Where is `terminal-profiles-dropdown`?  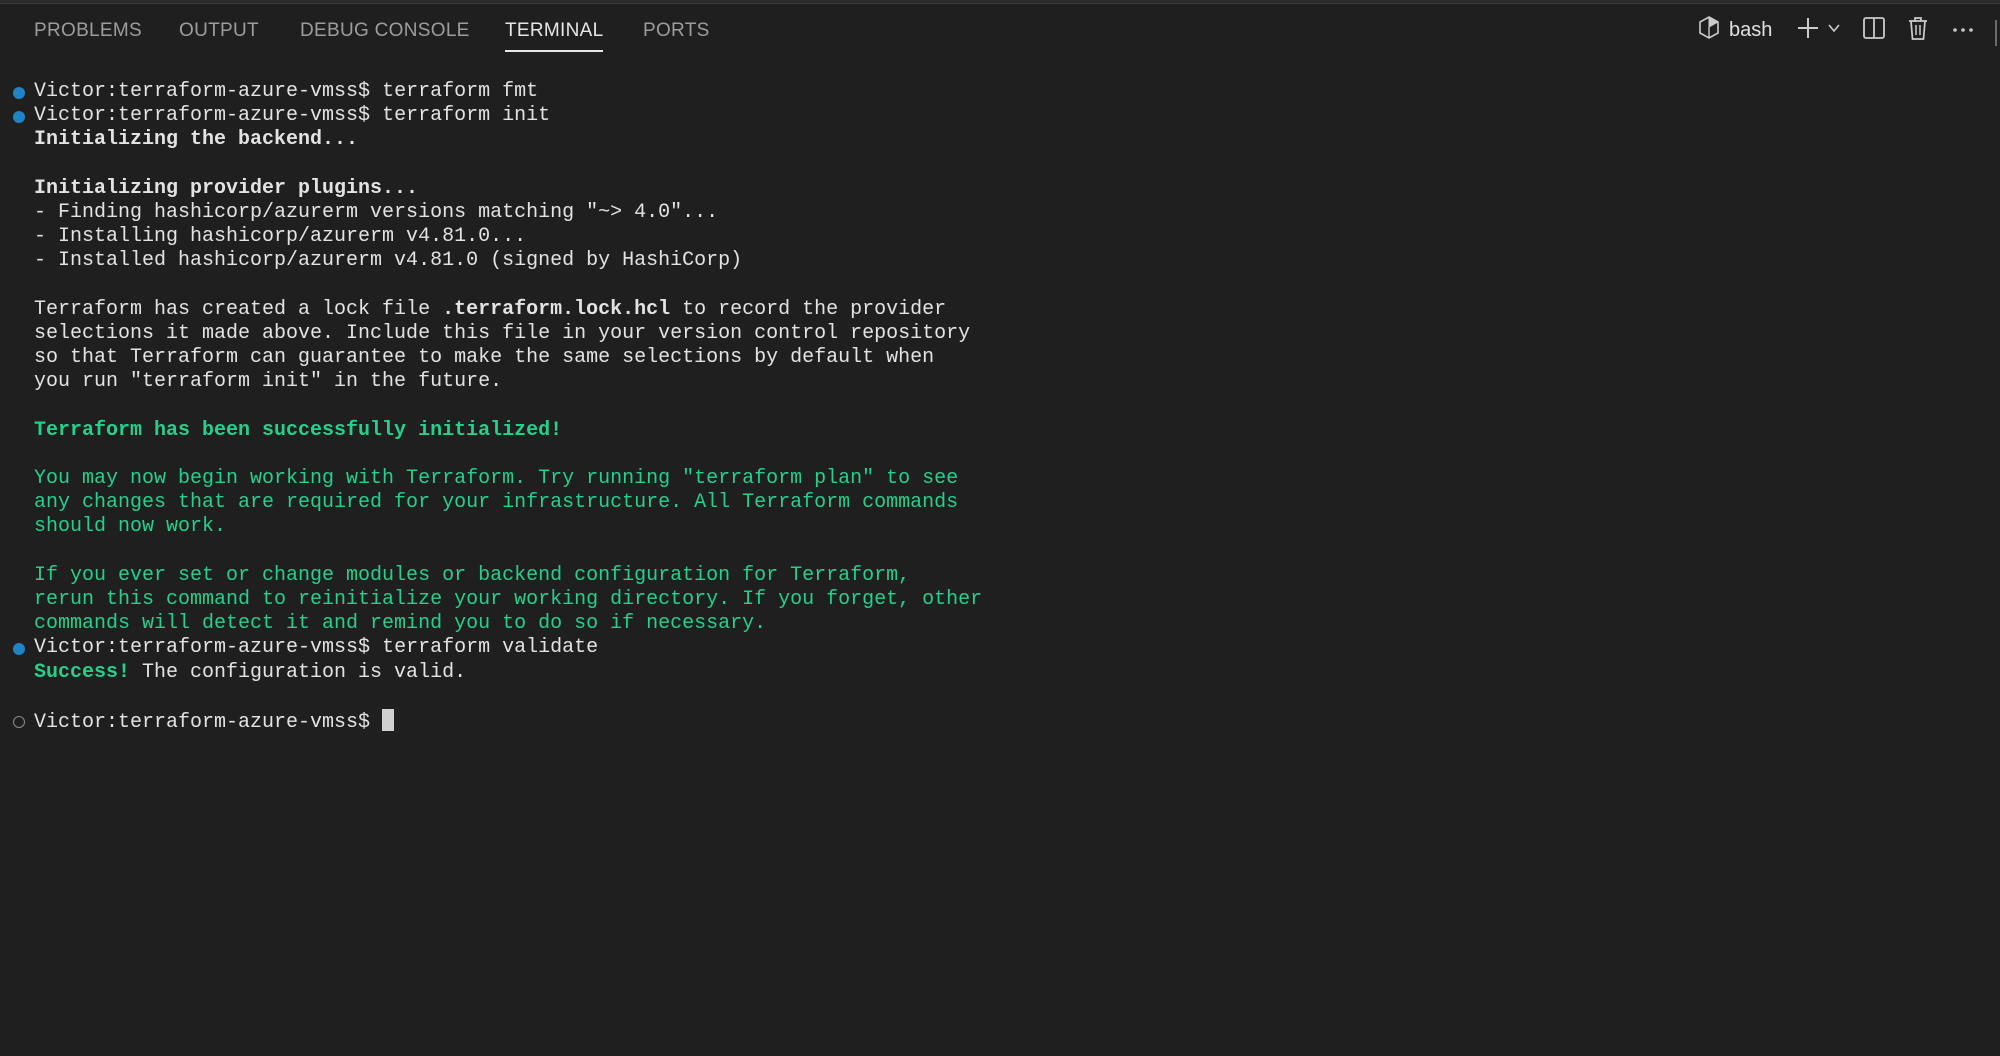 terminal-profiles-dropdown is located at coordinates (1834, 30).